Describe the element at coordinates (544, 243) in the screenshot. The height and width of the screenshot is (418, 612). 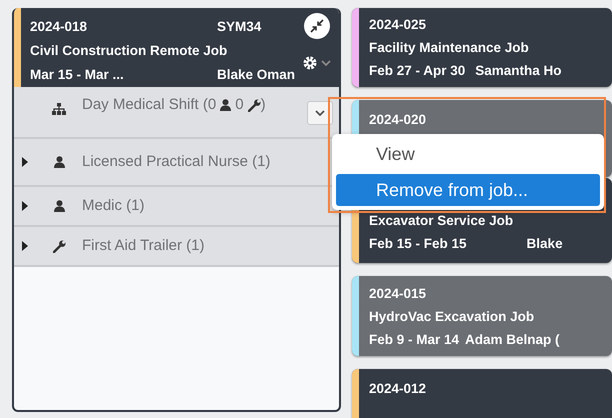
I see `job-manager: Blake` at that location.